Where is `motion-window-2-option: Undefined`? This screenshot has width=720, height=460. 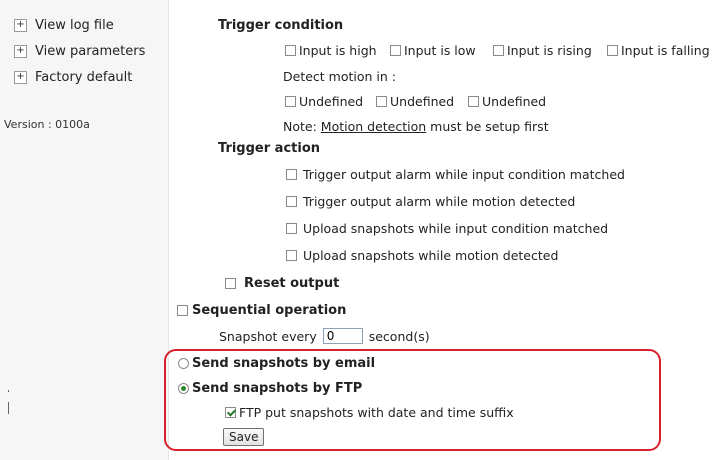 motion-window-2-option: Undefined is located at coordinates (415, 101).